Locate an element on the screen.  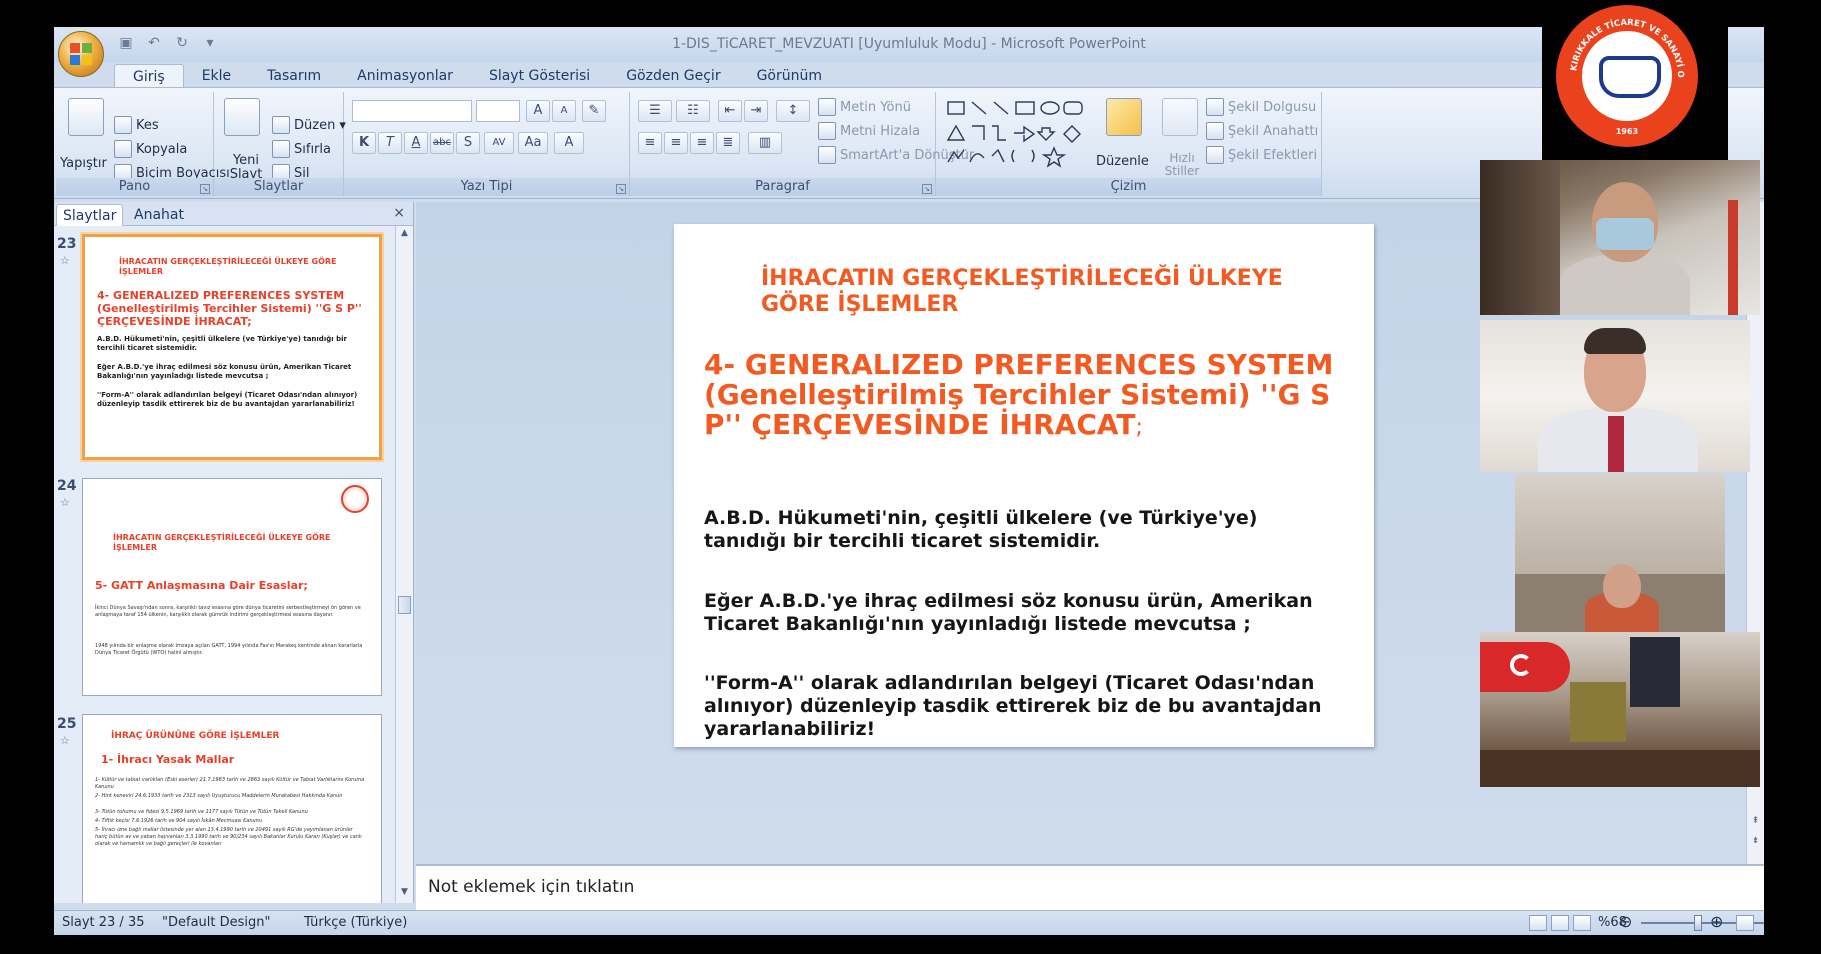
thumbnail-scrollbar: ▲ ▼ is located at coordinates (404, 564).